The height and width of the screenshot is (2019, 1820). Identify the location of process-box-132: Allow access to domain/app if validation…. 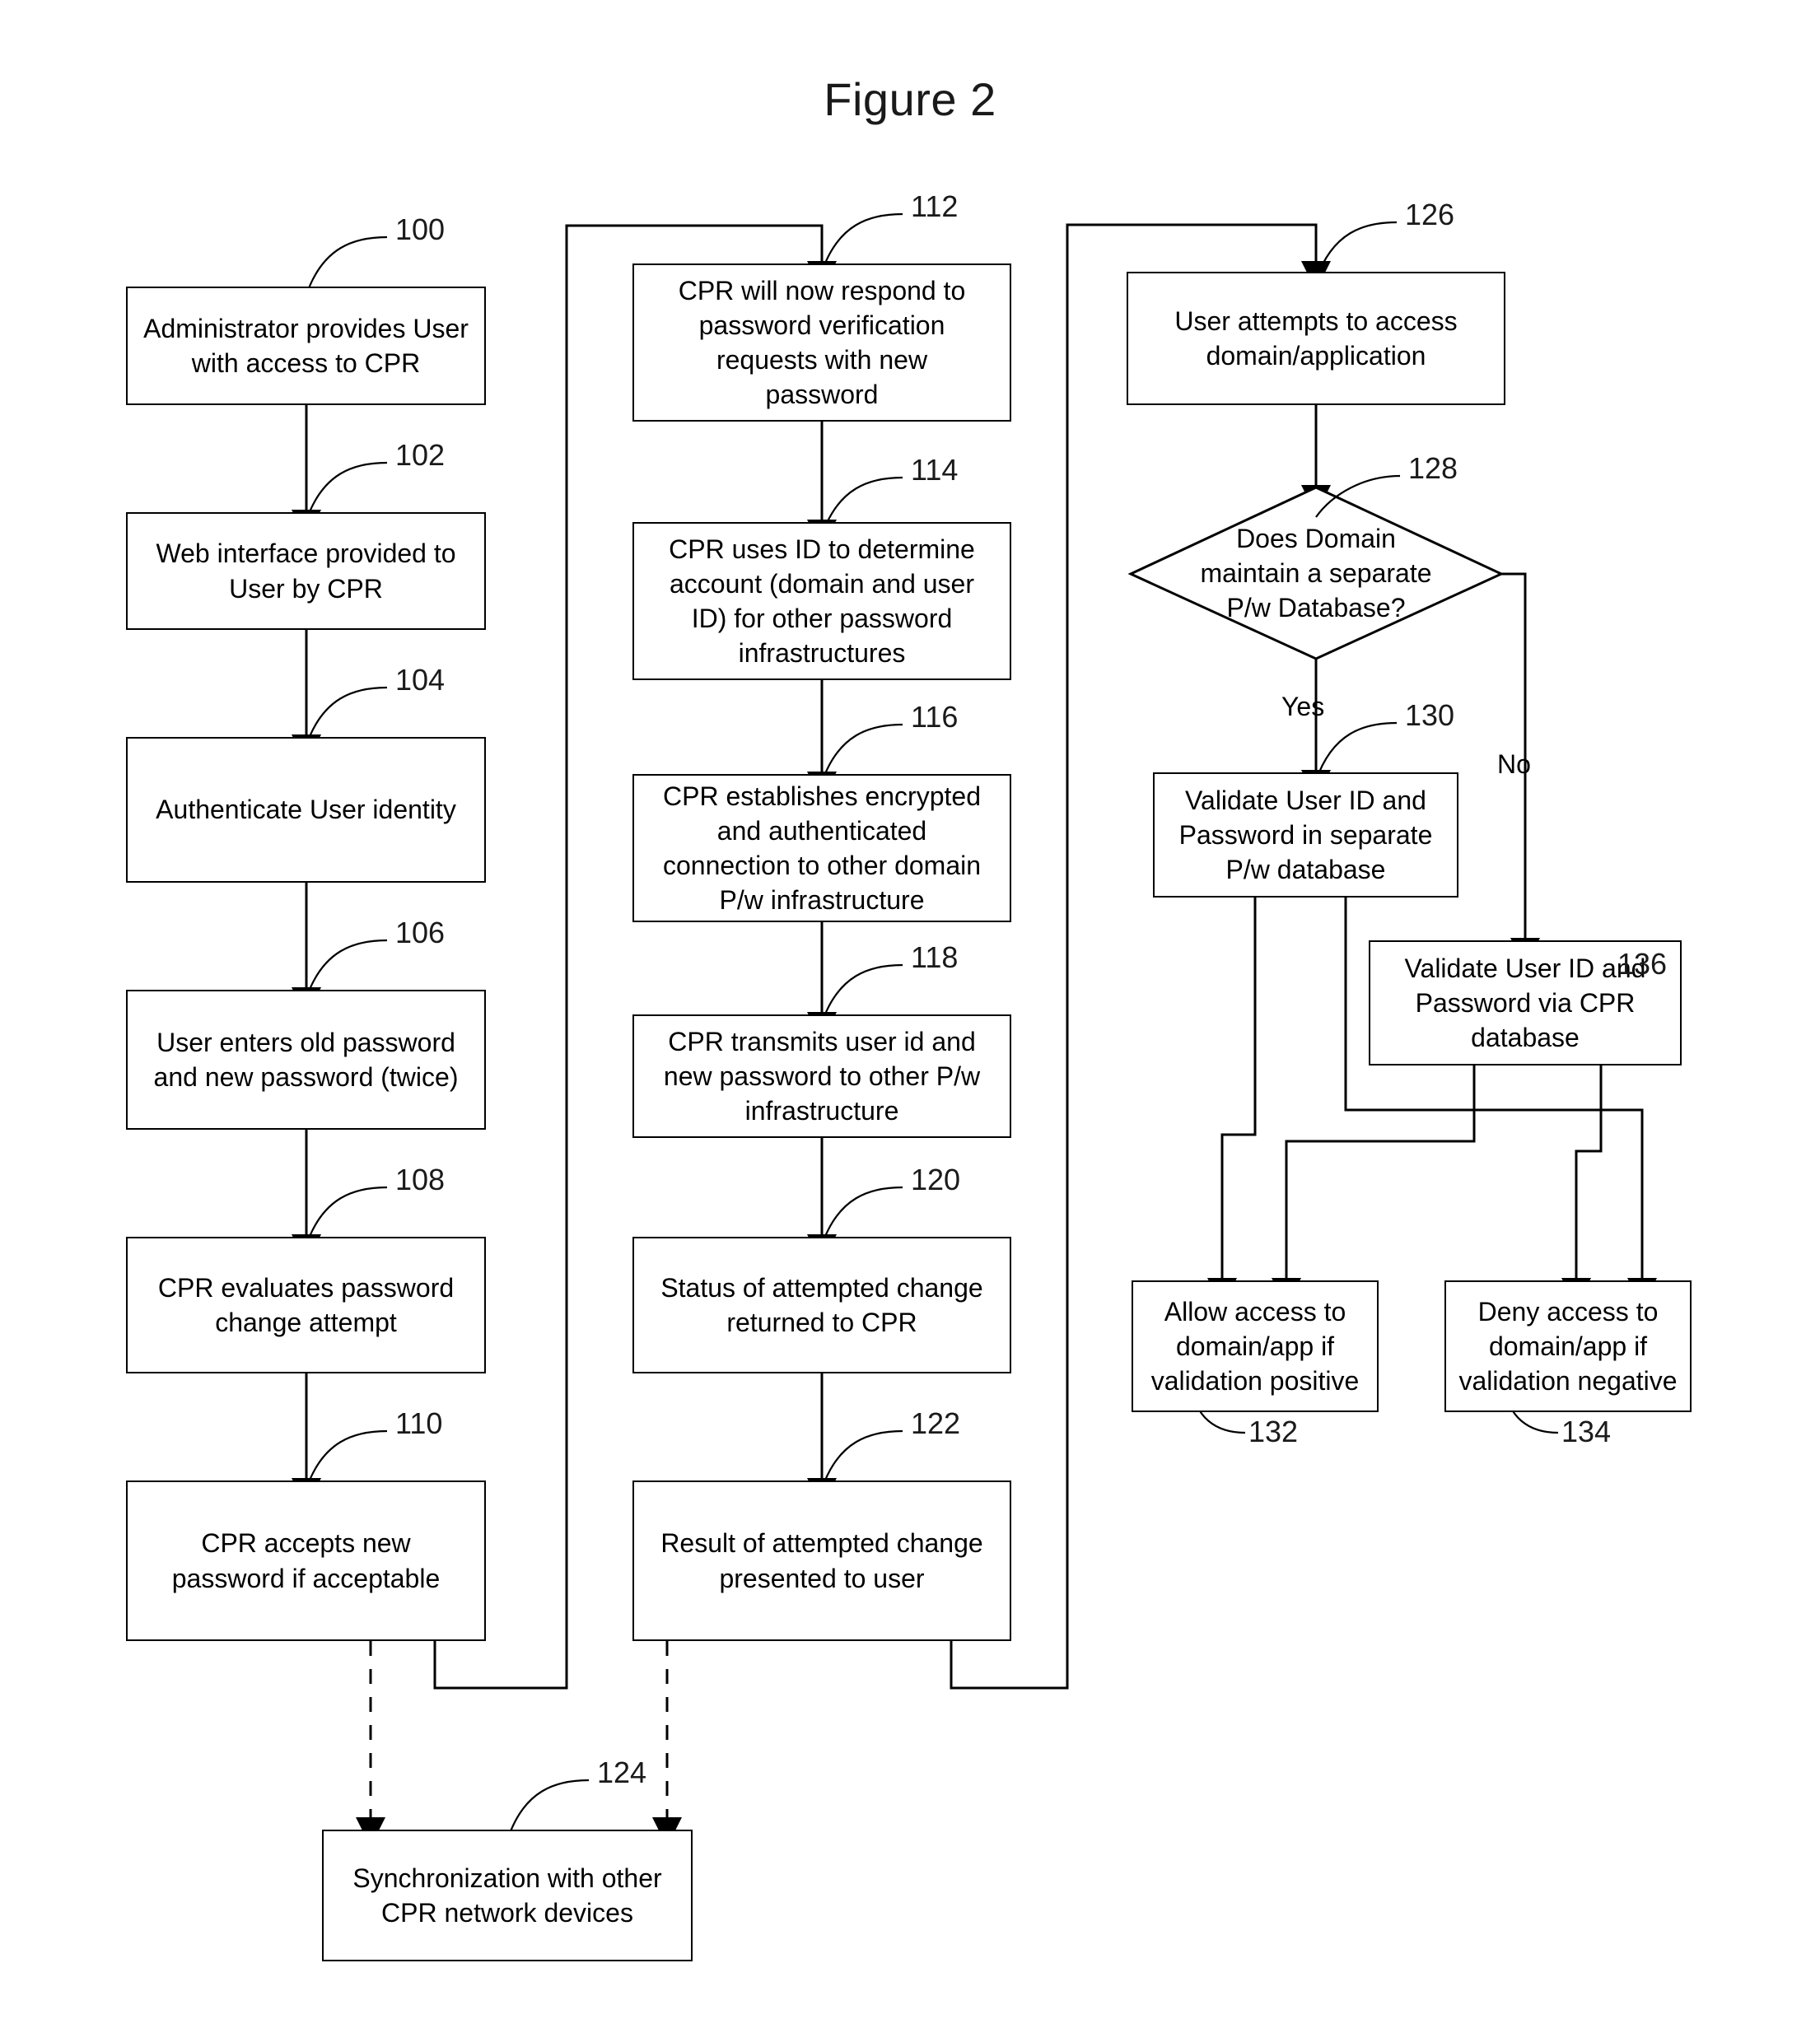
(1255, 1346).